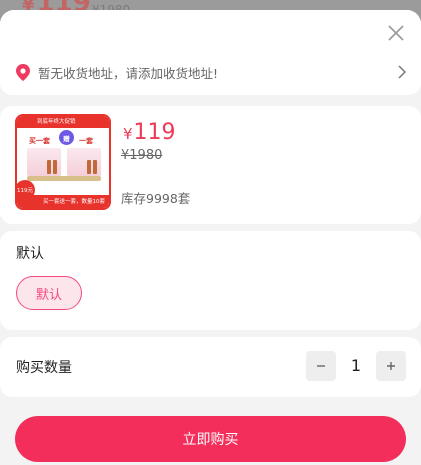 The image size is (421, 465). I want to click on product-price: ¥119, so click(149, 132).